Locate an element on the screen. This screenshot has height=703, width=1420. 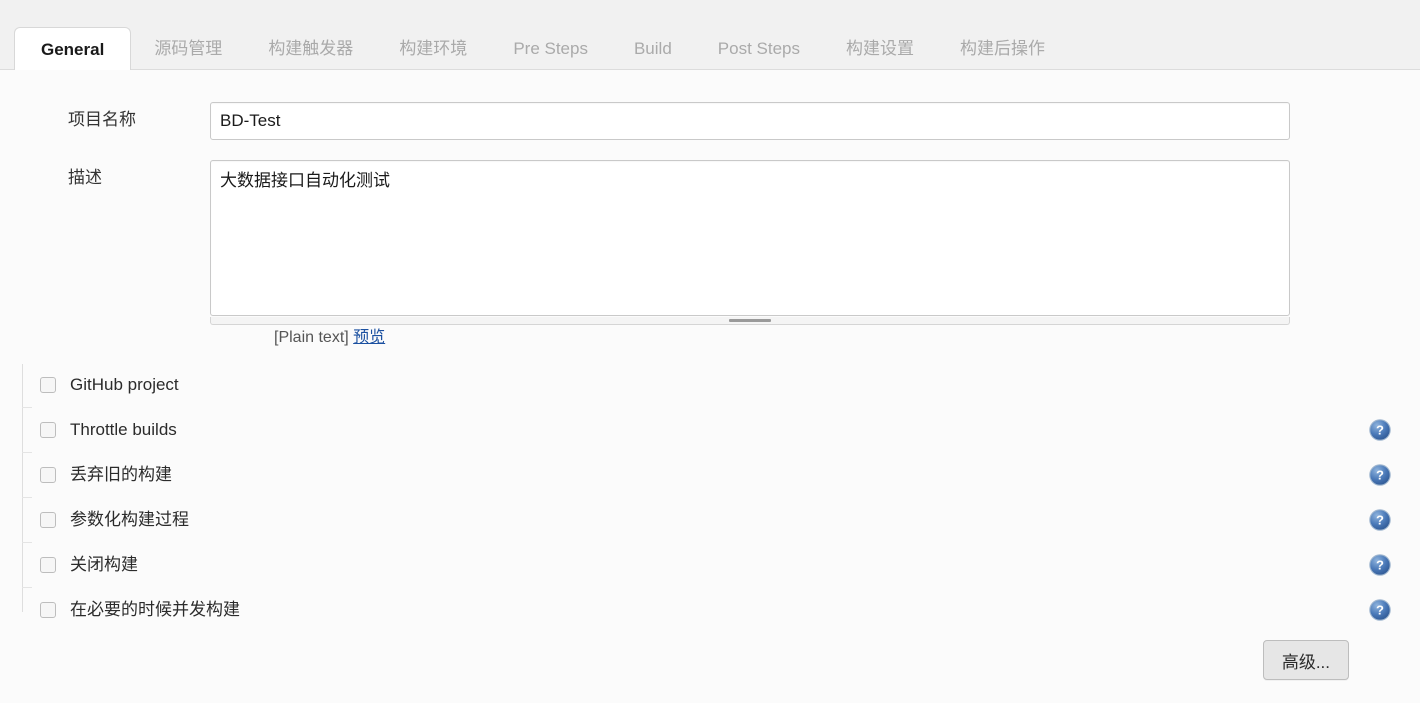
markup-format-label: [Plain text] is located at coordinates (311, 337).